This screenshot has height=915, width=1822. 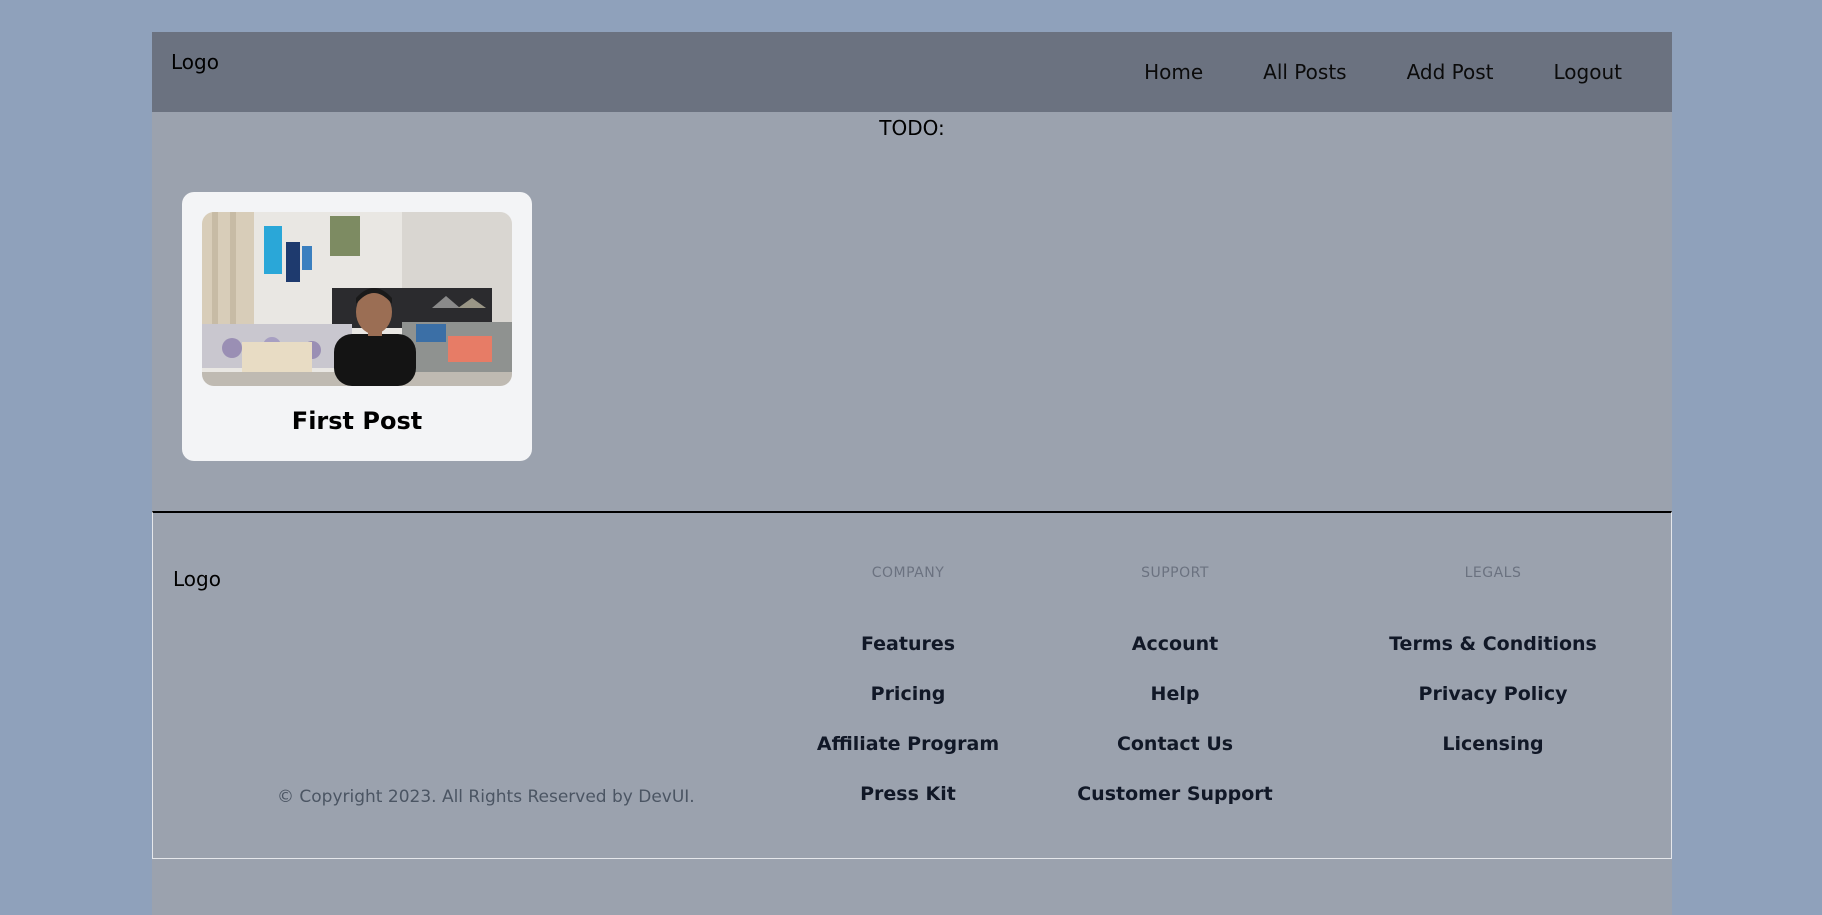 I want to click on footer-logo: Logo, so click(x=197, y=579).